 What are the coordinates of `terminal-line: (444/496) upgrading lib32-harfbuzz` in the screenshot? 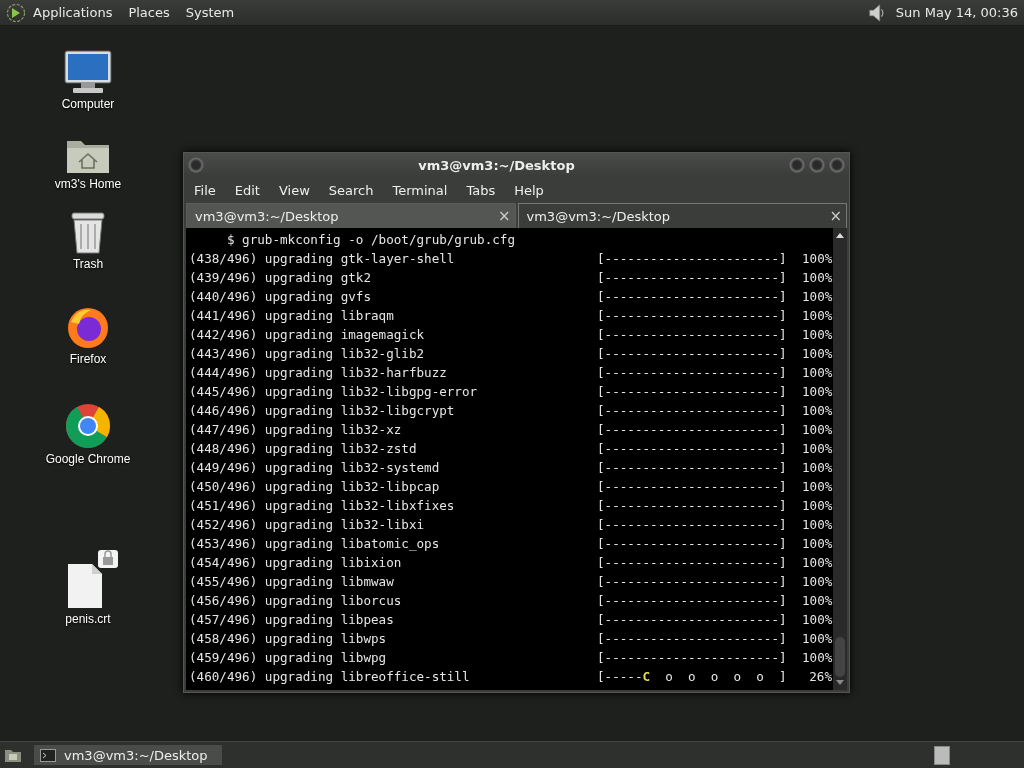 It's located at (318, 373).